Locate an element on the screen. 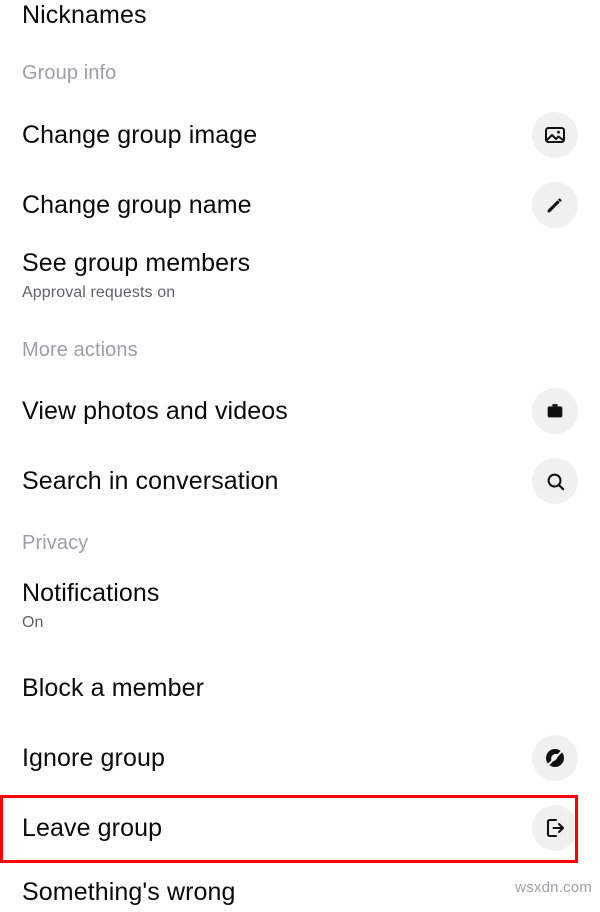 The height and width of the screenshot is (912, 600). menu-item-text: Change group image is located at coordinates (139, 135).